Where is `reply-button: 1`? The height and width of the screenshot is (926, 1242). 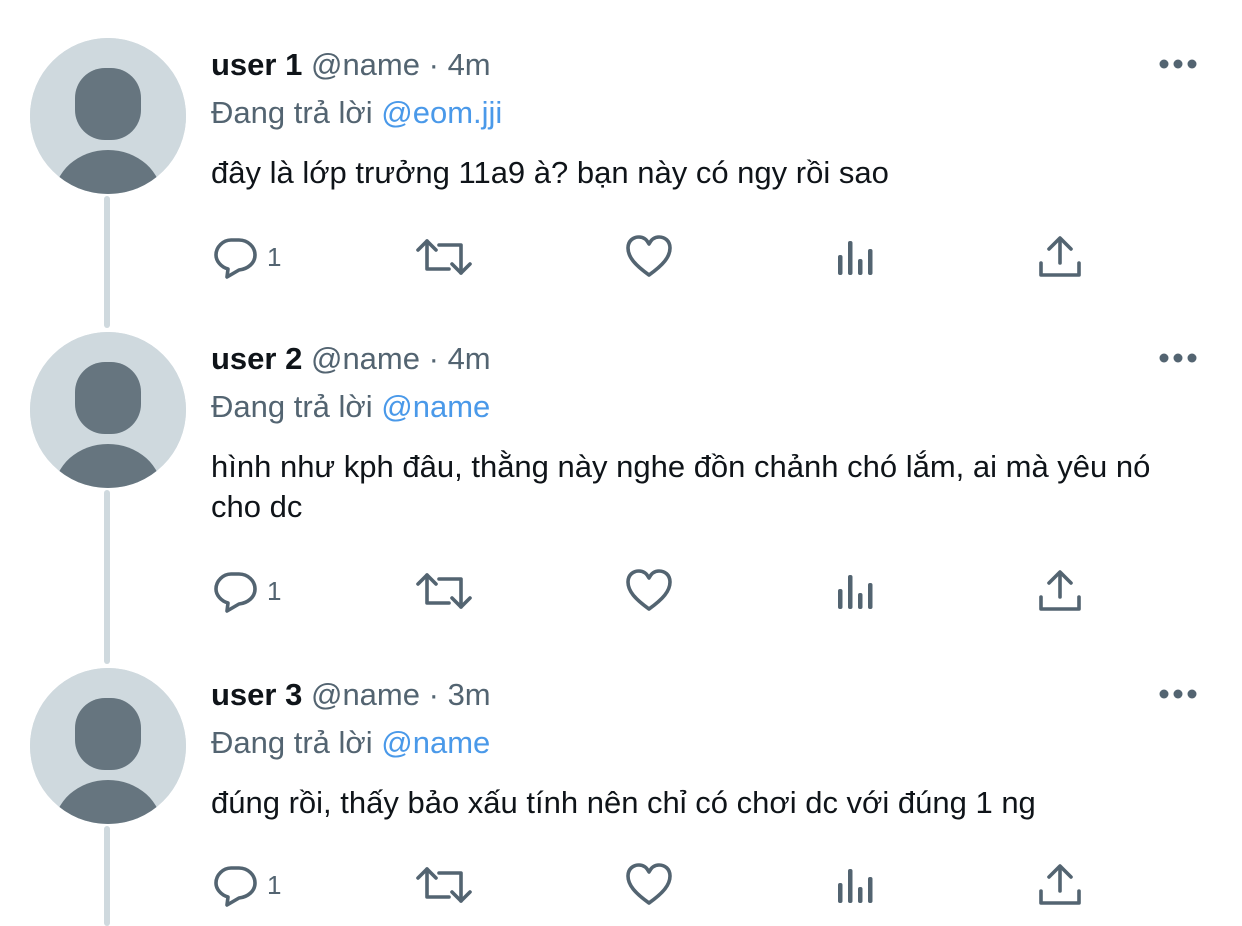
reply-button: 1 is located at coordinates (246, 885).